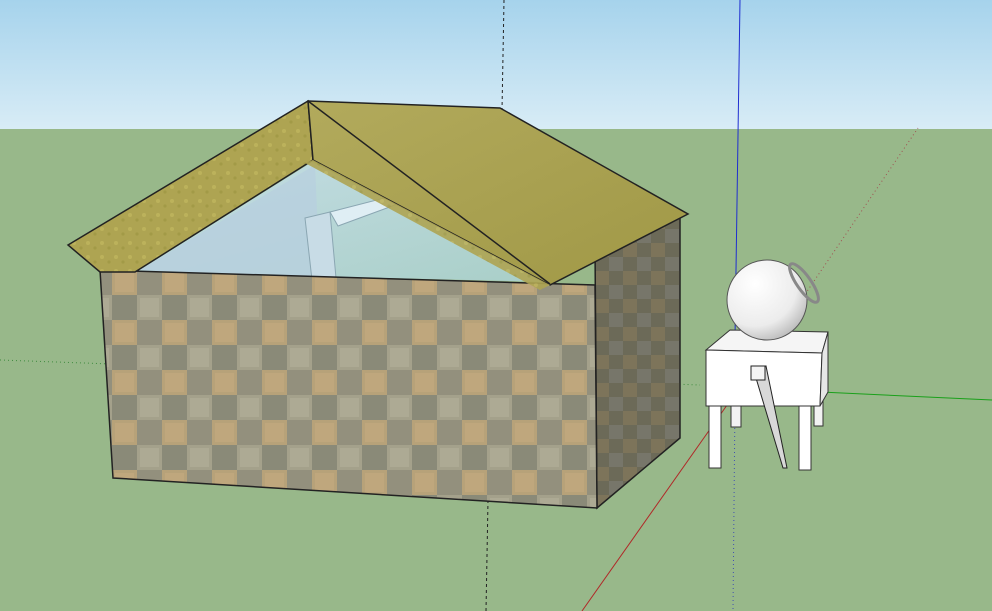  What do you see at coordinates (758, 373) in the screenshot?
I see `table-pointer-head` at bounding box center [758, 373].